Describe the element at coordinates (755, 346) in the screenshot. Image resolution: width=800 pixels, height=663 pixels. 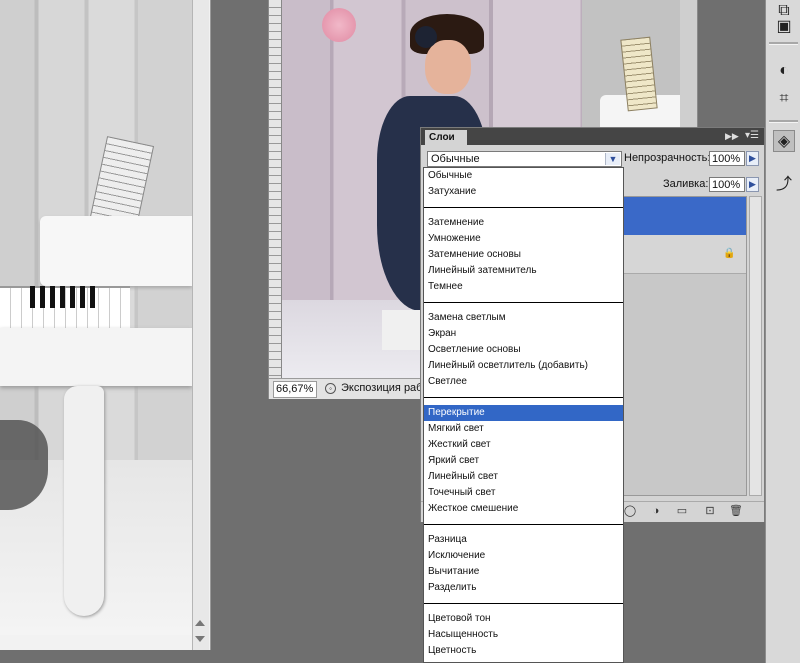
I see `layers-scrollbar` at that location.